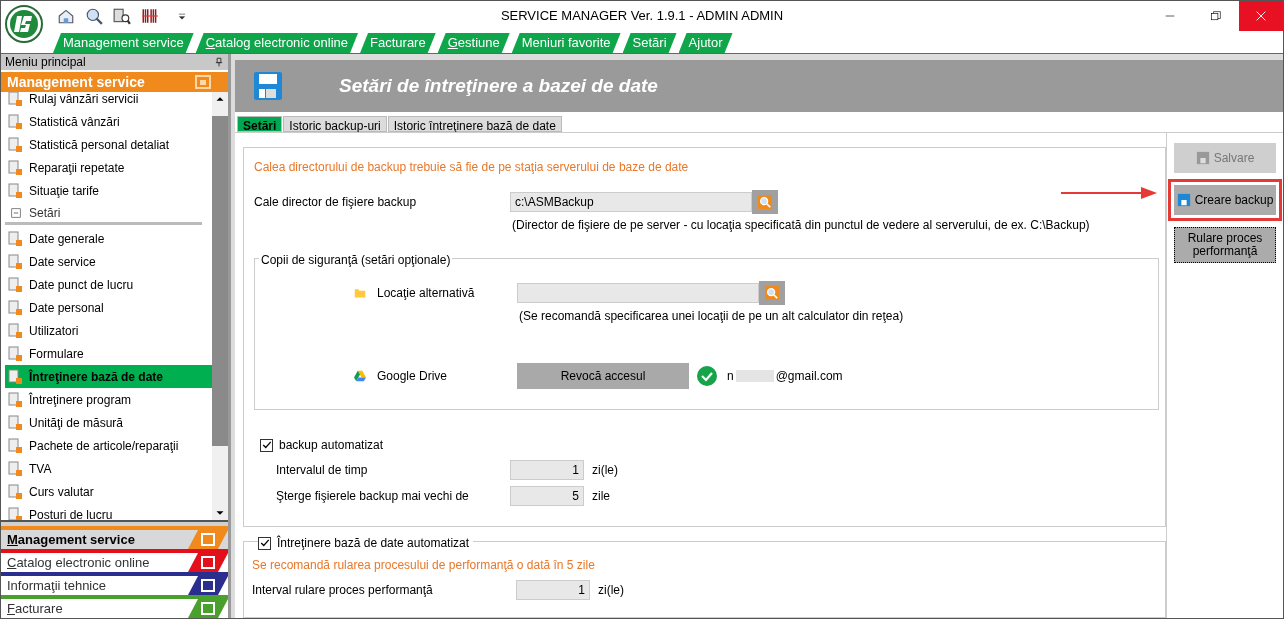 Image resolution: width=1284 pixels, height=619 pixels. What do you see at coordinates (76, 82) in the screenshot?
I see `section-title: Management service` at bounding box center [76, 82].